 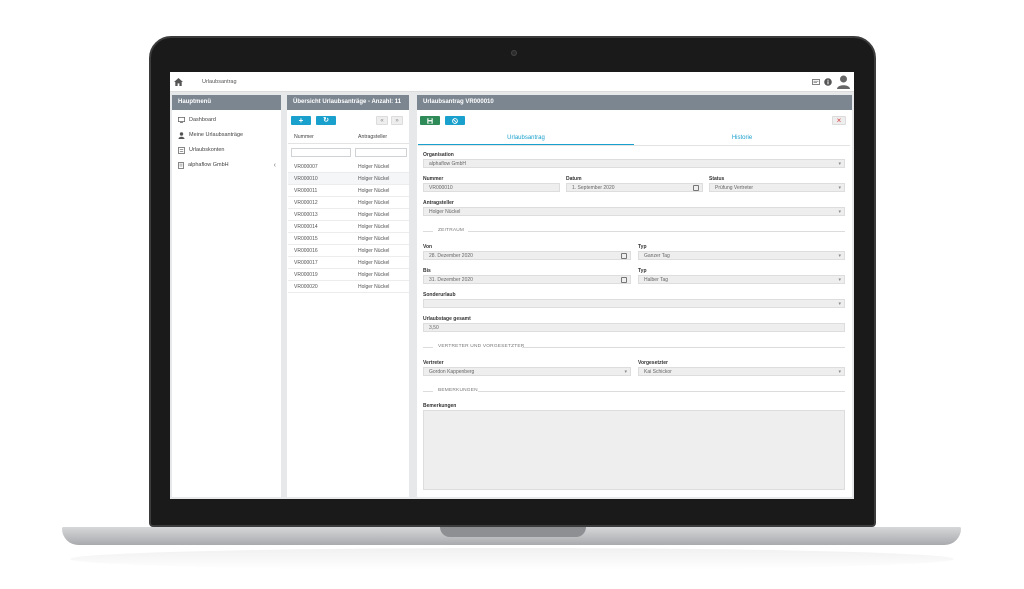 I want to click on row-nummer: VR000011, so click(x=306, y=191).